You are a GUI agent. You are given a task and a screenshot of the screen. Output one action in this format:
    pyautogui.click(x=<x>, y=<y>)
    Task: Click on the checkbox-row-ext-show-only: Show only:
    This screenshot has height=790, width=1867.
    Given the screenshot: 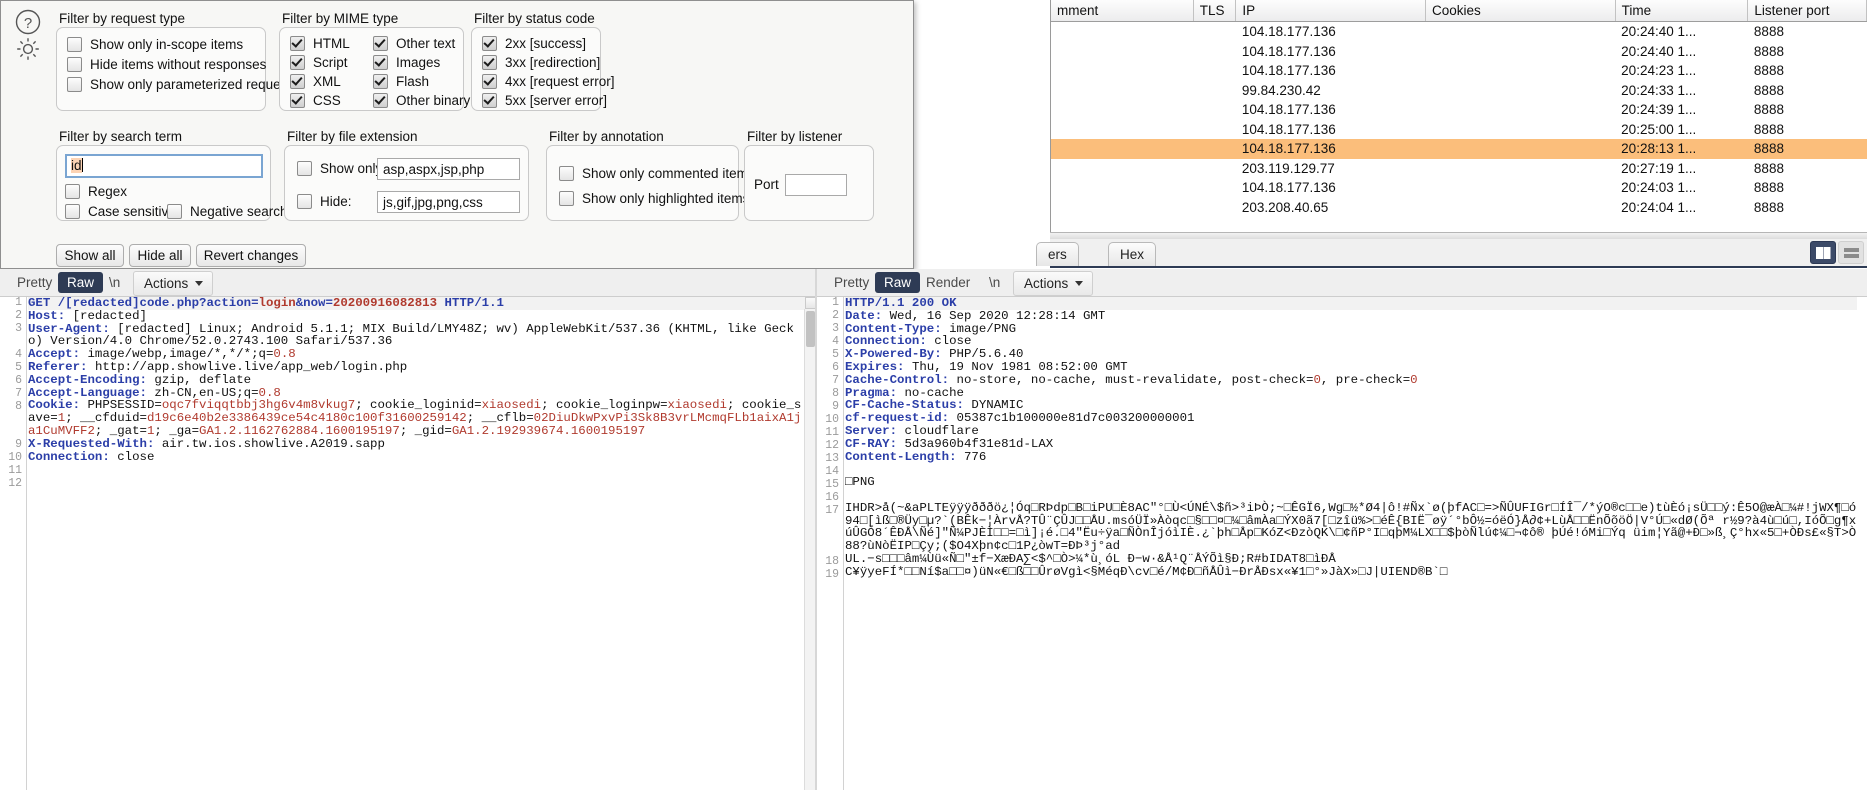 What is the action you would take?
    pyautogui.click(x=341, y=168)
    